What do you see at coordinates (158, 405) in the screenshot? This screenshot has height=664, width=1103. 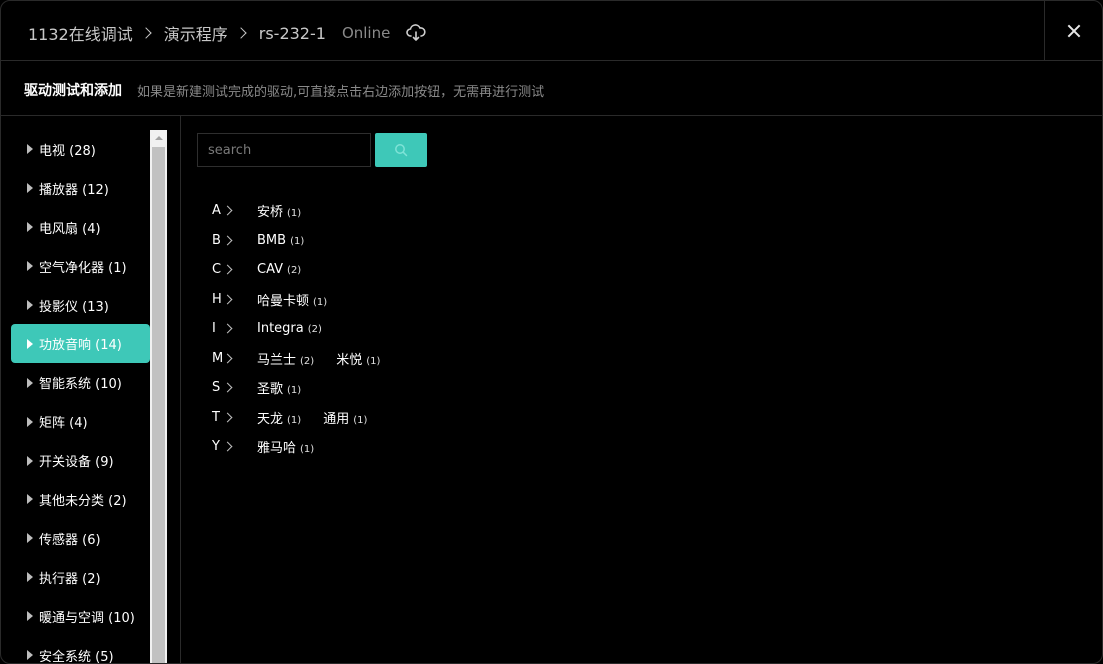 I see `scrollbar-thumb` at bounding box center [158, 405].